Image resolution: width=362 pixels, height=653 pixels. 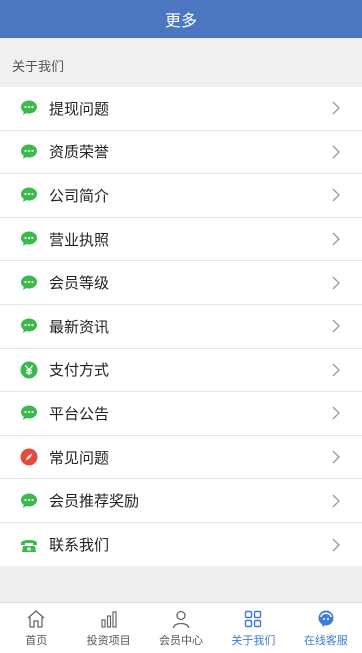 What do you see at coordinates (181, 283) in the screenshot?
I see `menu-item-member-levels: 会员等级` at bounding box center [181, 283].